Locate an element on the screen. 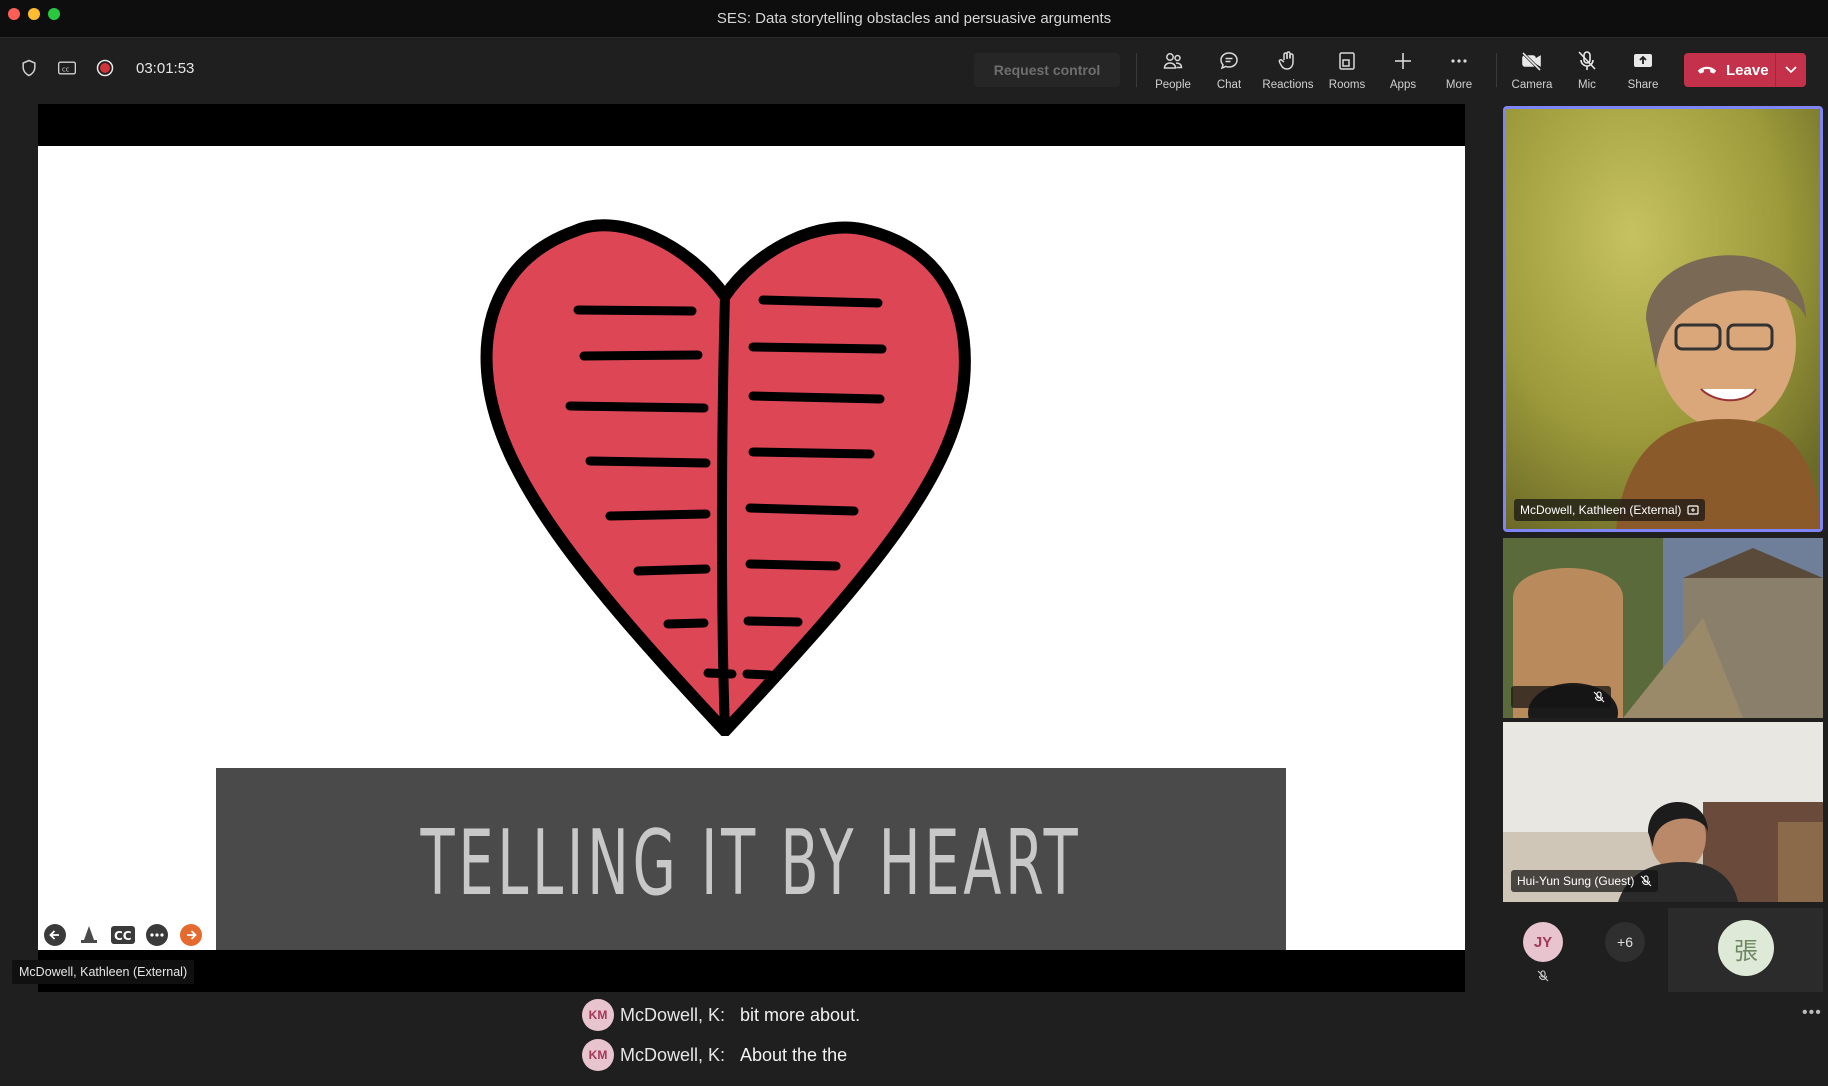 Image resolution: width=1828 pixels, height=1086 pixels. avatar: JY is located at coordinates (1543, 942).